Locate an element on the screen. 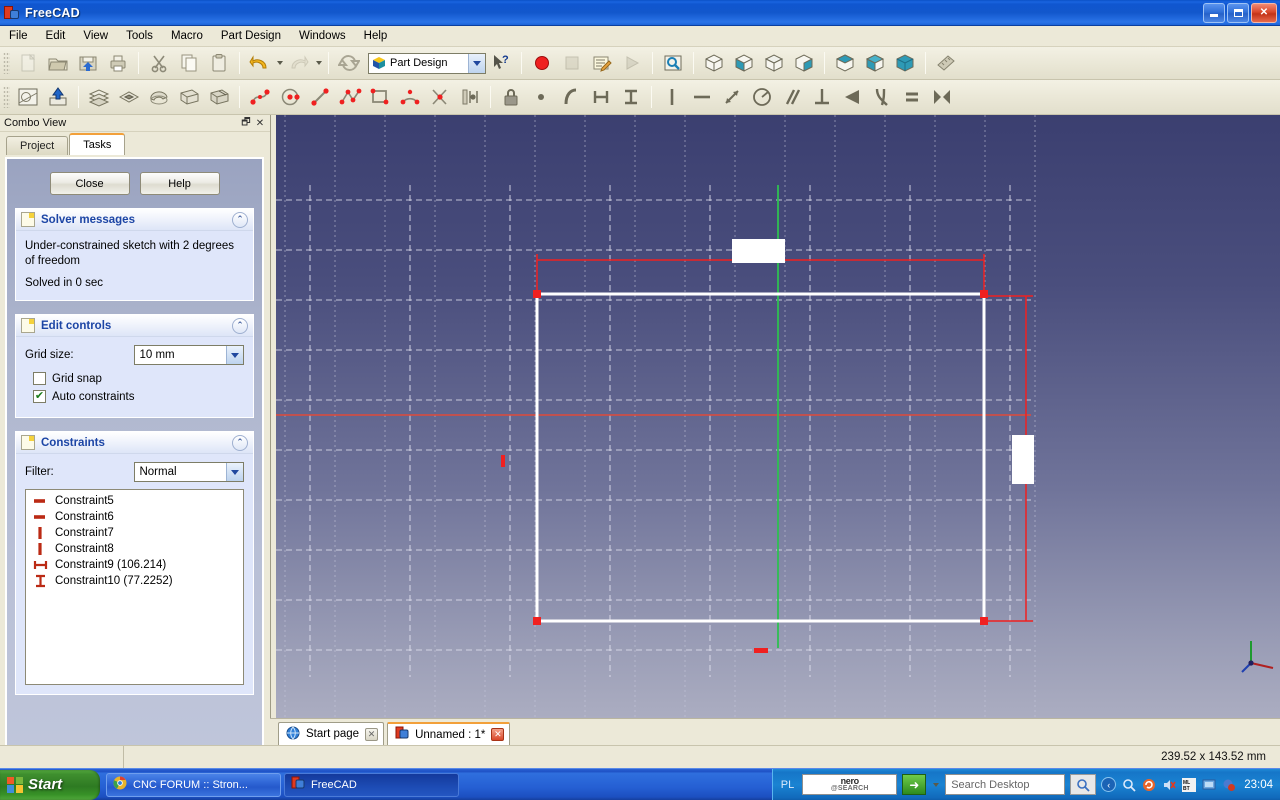  grid-size-select: 10 mm is located at coordinates (189, 355).